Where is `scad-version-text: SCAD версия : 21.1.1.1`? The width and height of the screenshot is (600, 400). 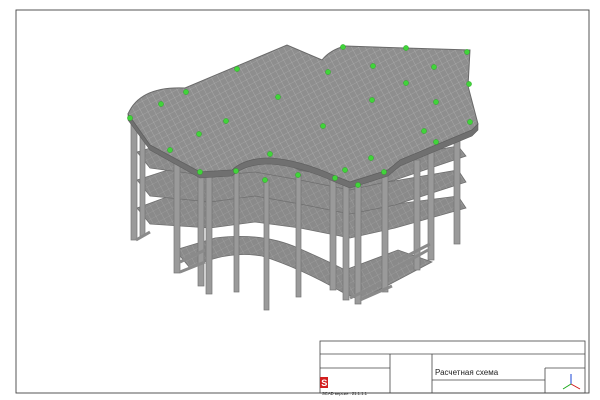
scad-version-text: SCAD версия : 21.1.1.1 is located at coordinates (345, 393).